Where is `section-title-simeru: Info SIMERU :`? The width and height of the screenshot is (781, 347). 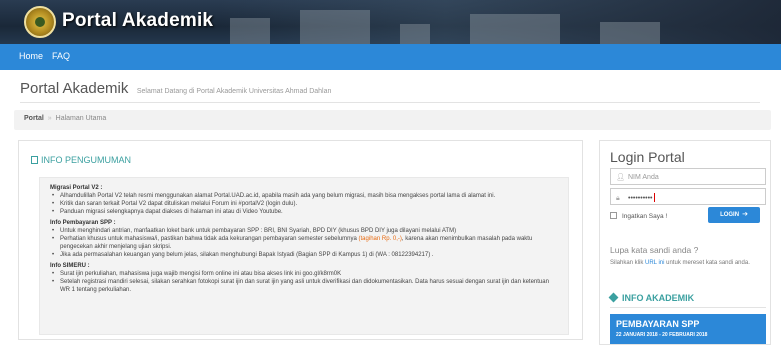
section-title-simeru: Info SIMERU : is located at coordinates (70, 266).